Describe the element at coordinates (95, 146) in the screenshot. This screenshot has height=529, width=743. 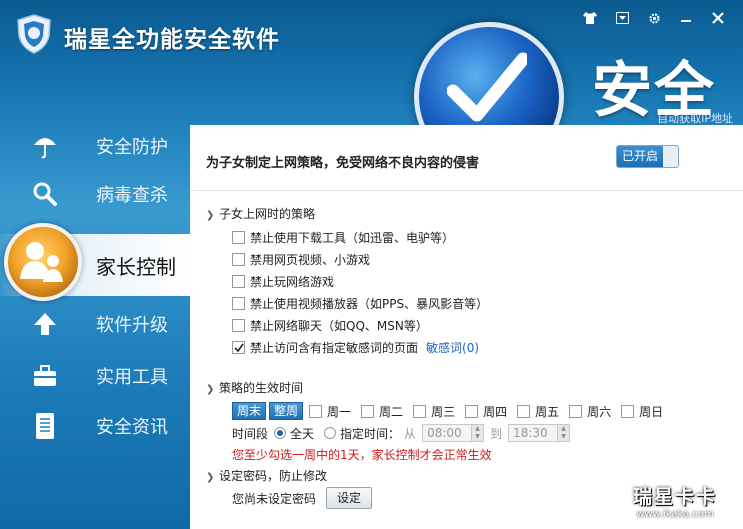
I see `sidebar-item-protection: 安全防护` at that location.